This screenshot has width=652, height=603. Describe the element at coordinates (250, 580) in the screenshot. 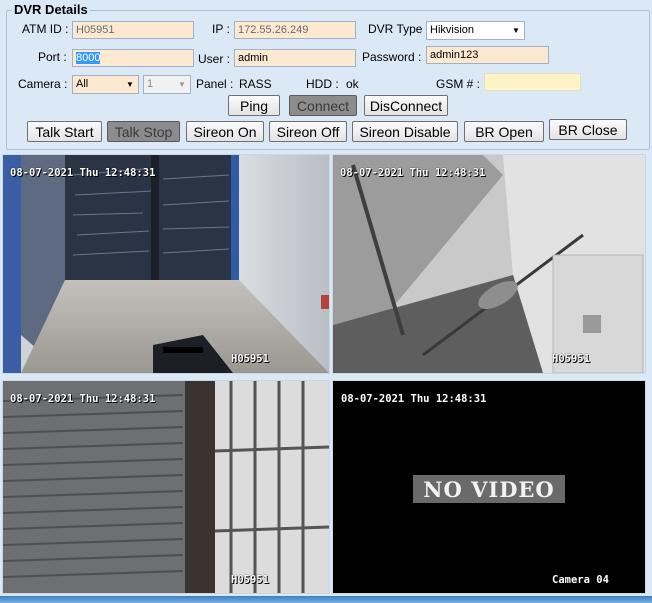

I see `camera-3-label: H05951` at that location.